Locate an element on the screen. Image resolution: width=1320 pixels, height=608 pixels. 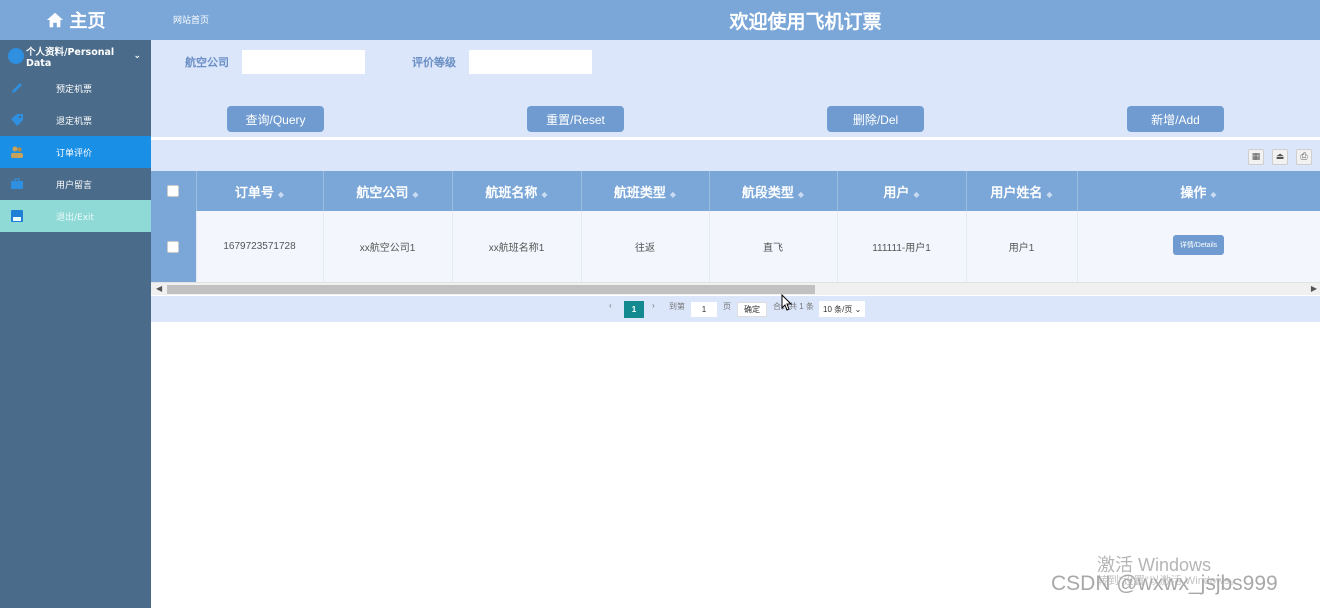
sidebar-item-book-ticket: 预定机票 is located at coordinates (75, 88).